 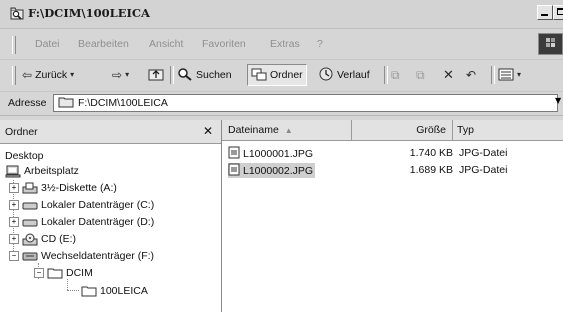 What do you see at coordinates (558, 12) in the screenshot?
I see `maximize-button` at bounding box center [558, 12].